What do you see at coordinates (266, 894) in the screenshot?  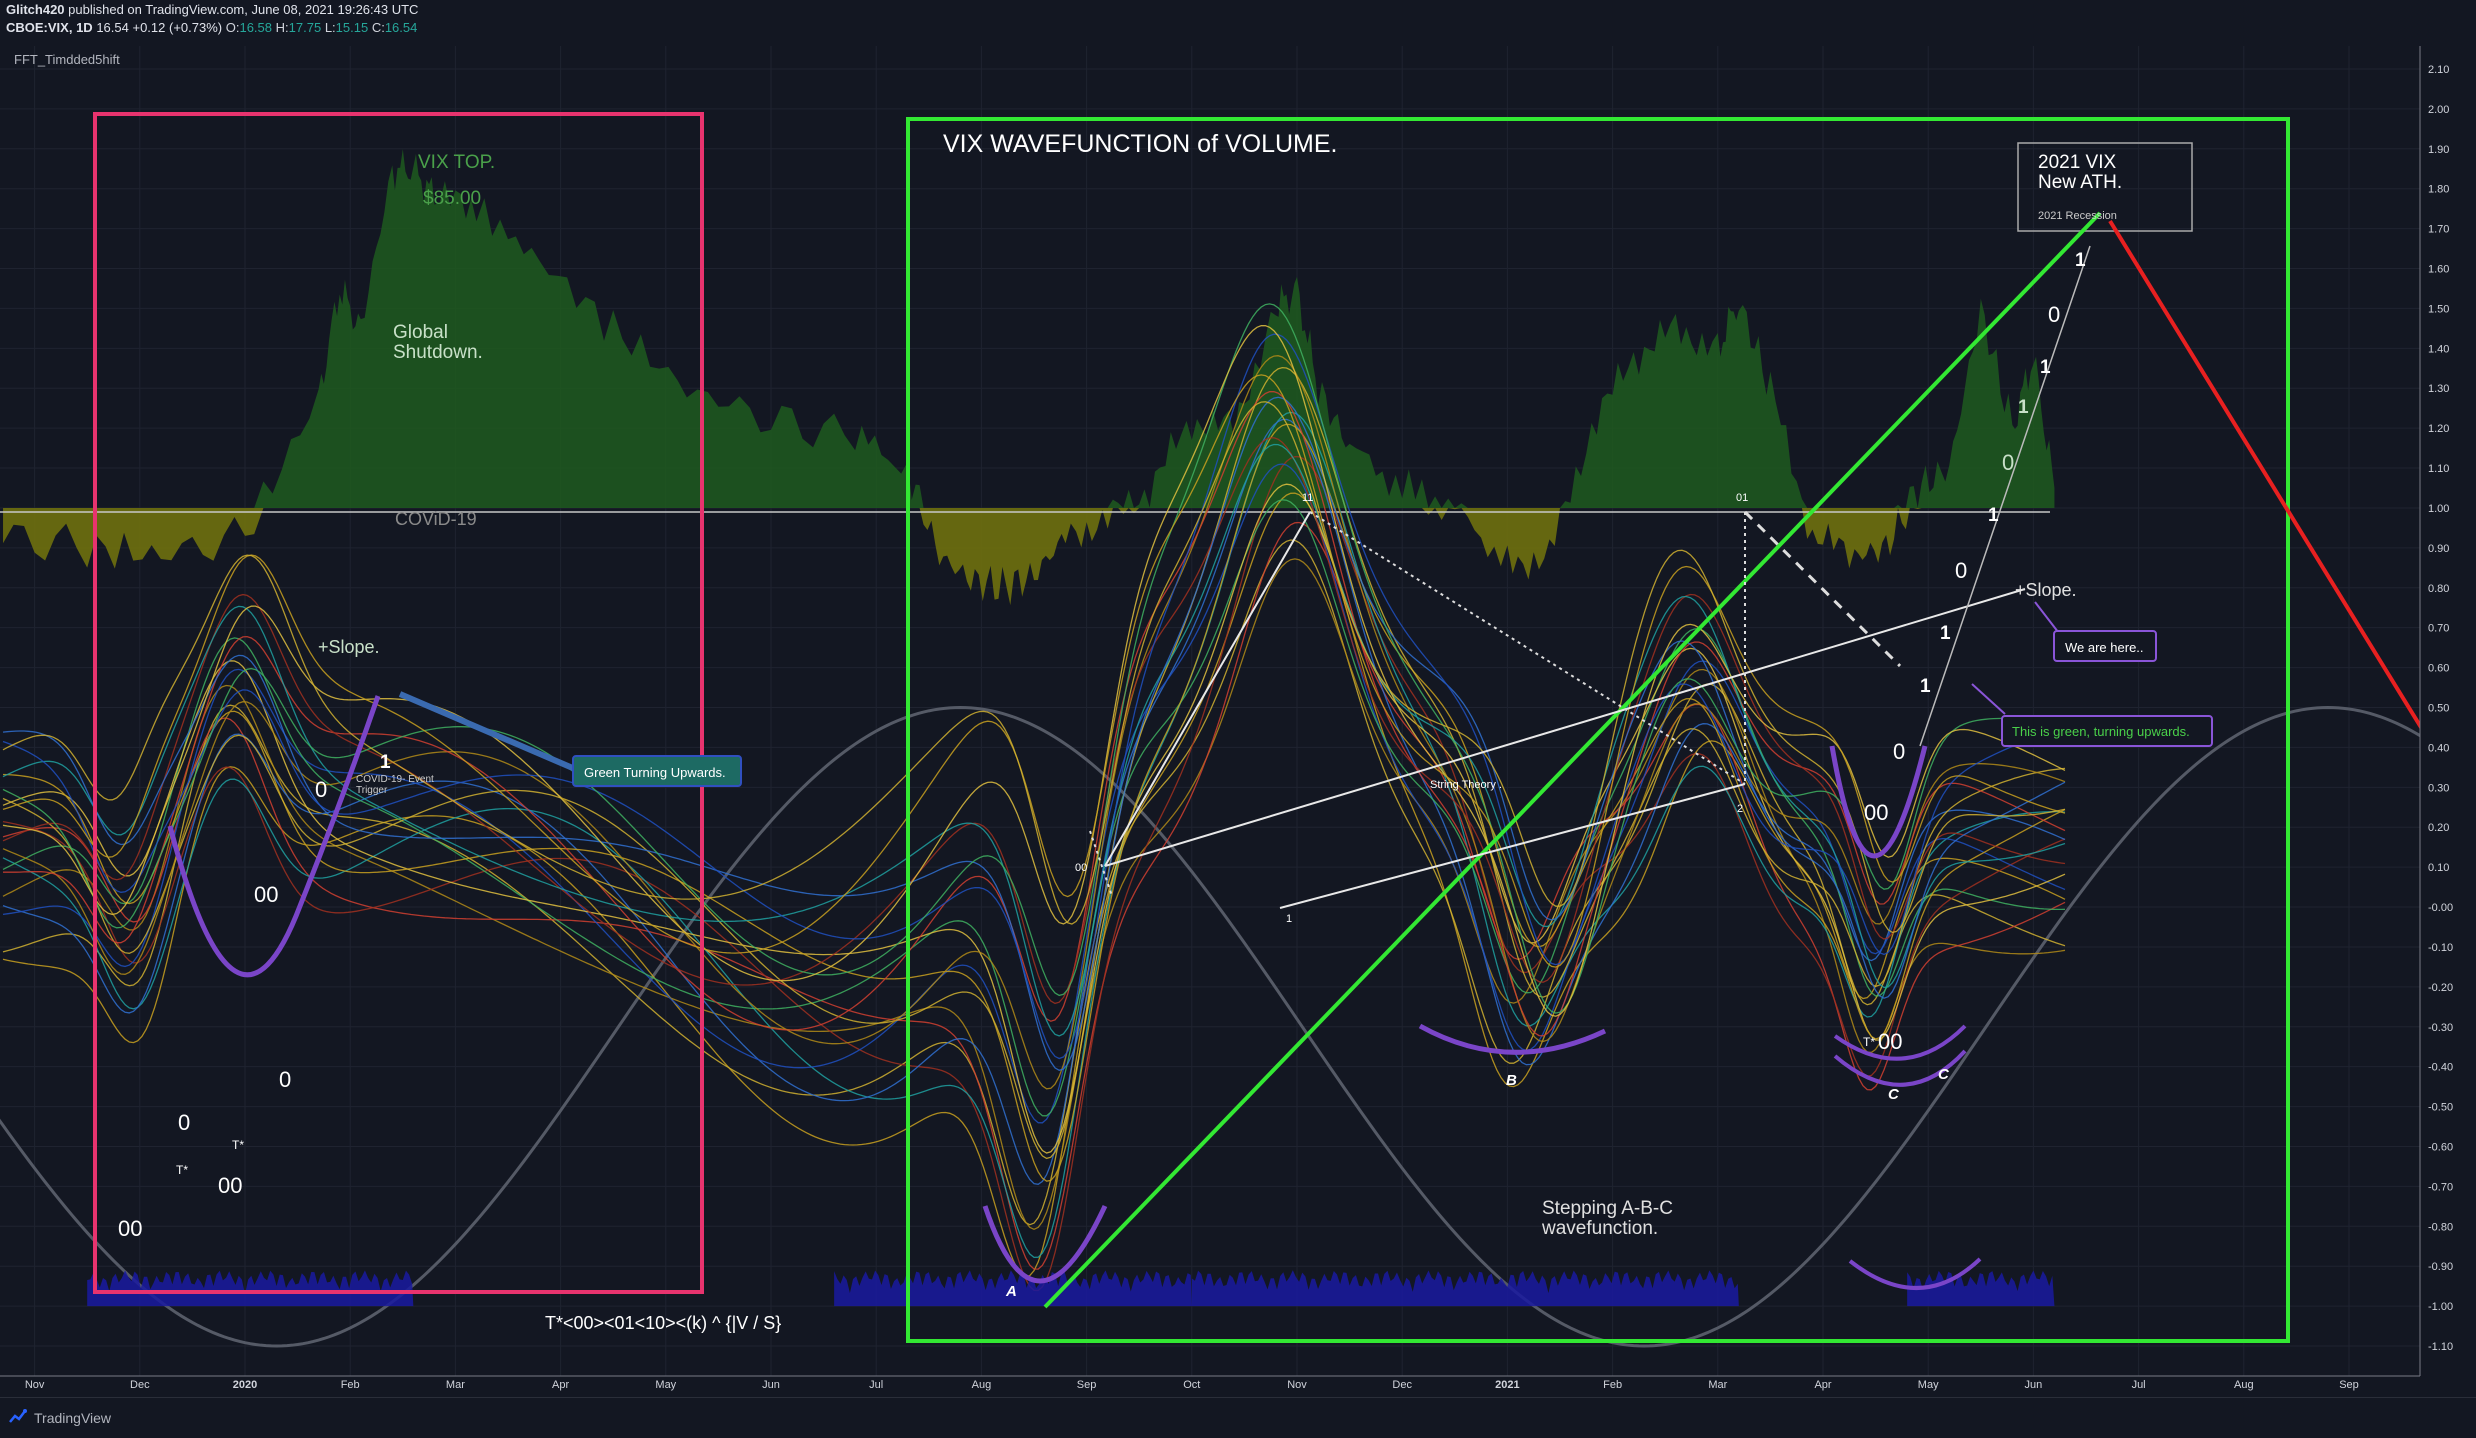 I see `left-digit: 00` at bounding box center [266, 894].